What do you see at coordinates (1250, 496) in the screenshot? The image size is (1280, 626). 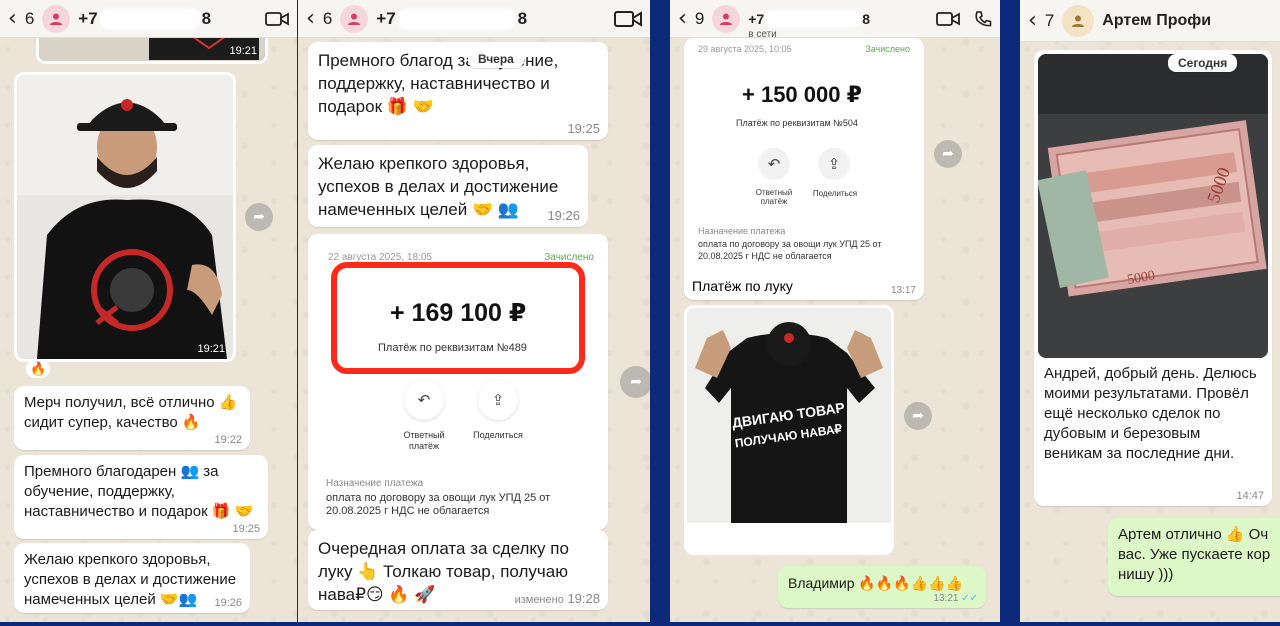 I see `message-time: 14:47` at bounding box center [1250, 496].